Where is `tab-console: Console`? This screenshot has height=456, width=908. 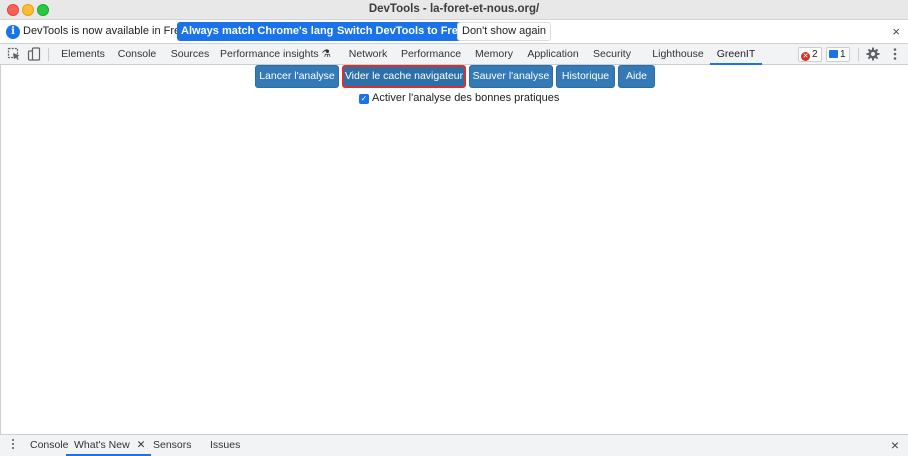 tab-console: Console is located at coordinates (137, 54).